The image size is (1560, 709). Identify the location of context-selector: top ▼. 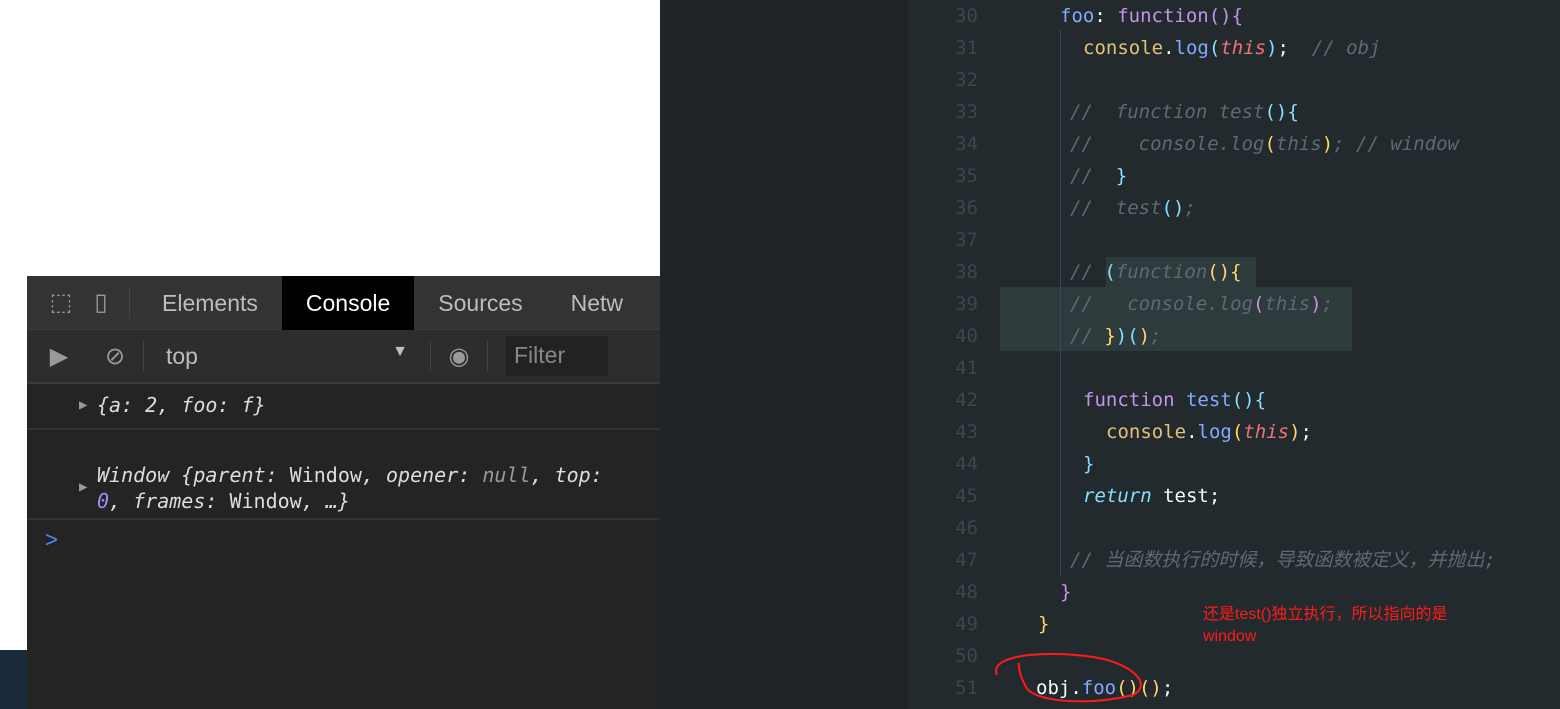
(287, 356).